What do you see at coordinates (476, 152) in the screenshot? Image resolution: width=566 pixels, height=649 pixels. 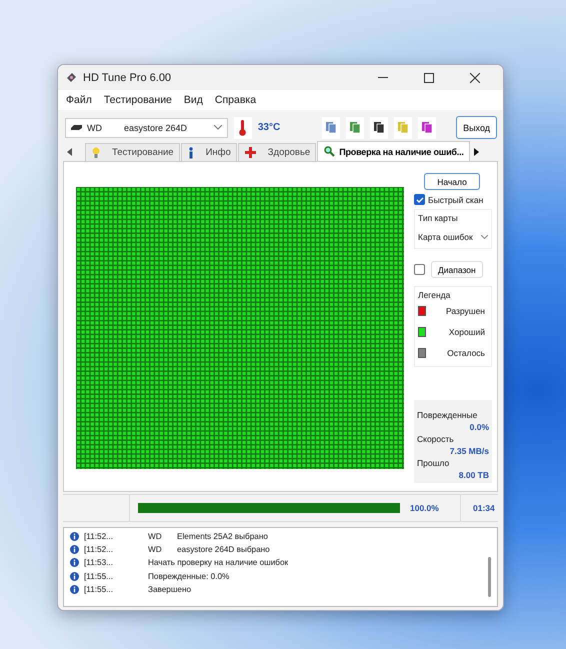 I see `scroll-right-icon` at bounding box center [476, 152].